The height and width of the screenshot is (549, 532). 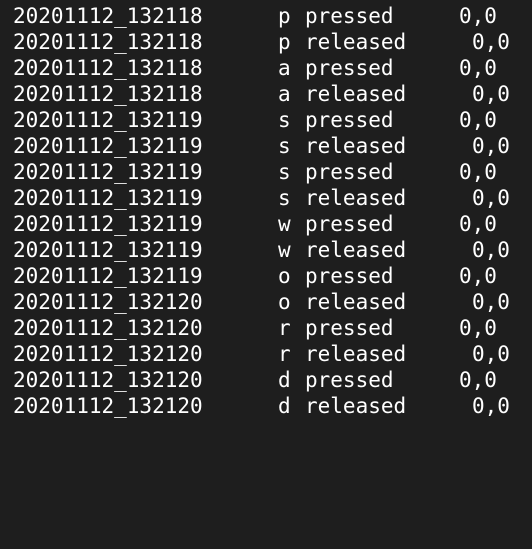 I want to click on log-line: 20201112_132119 o pressed 0,0, so click(x=272, y=276).